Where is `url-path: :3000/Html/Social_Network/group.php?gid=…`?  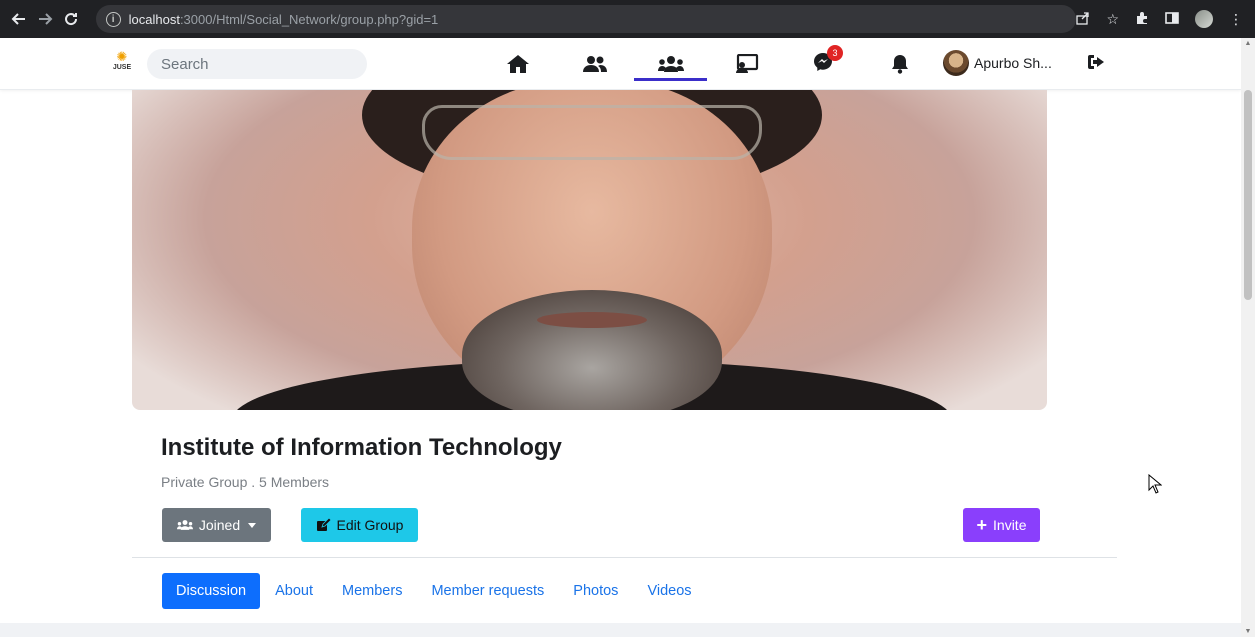
url-path: :3000/Html/Social_Network/group.php?gid=… is located at coordinates (309, 19).